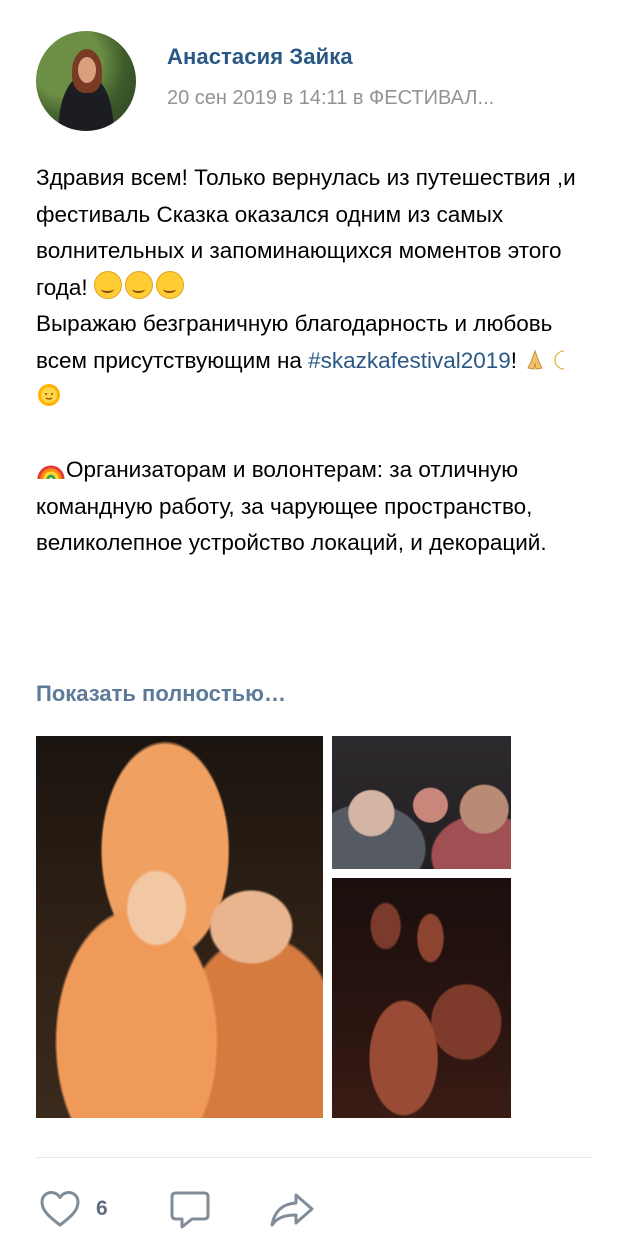  What do you see at coordinates (535, 360) in the screenshot?
I see `folded-hands-icon` at bounding box center [535, 360].